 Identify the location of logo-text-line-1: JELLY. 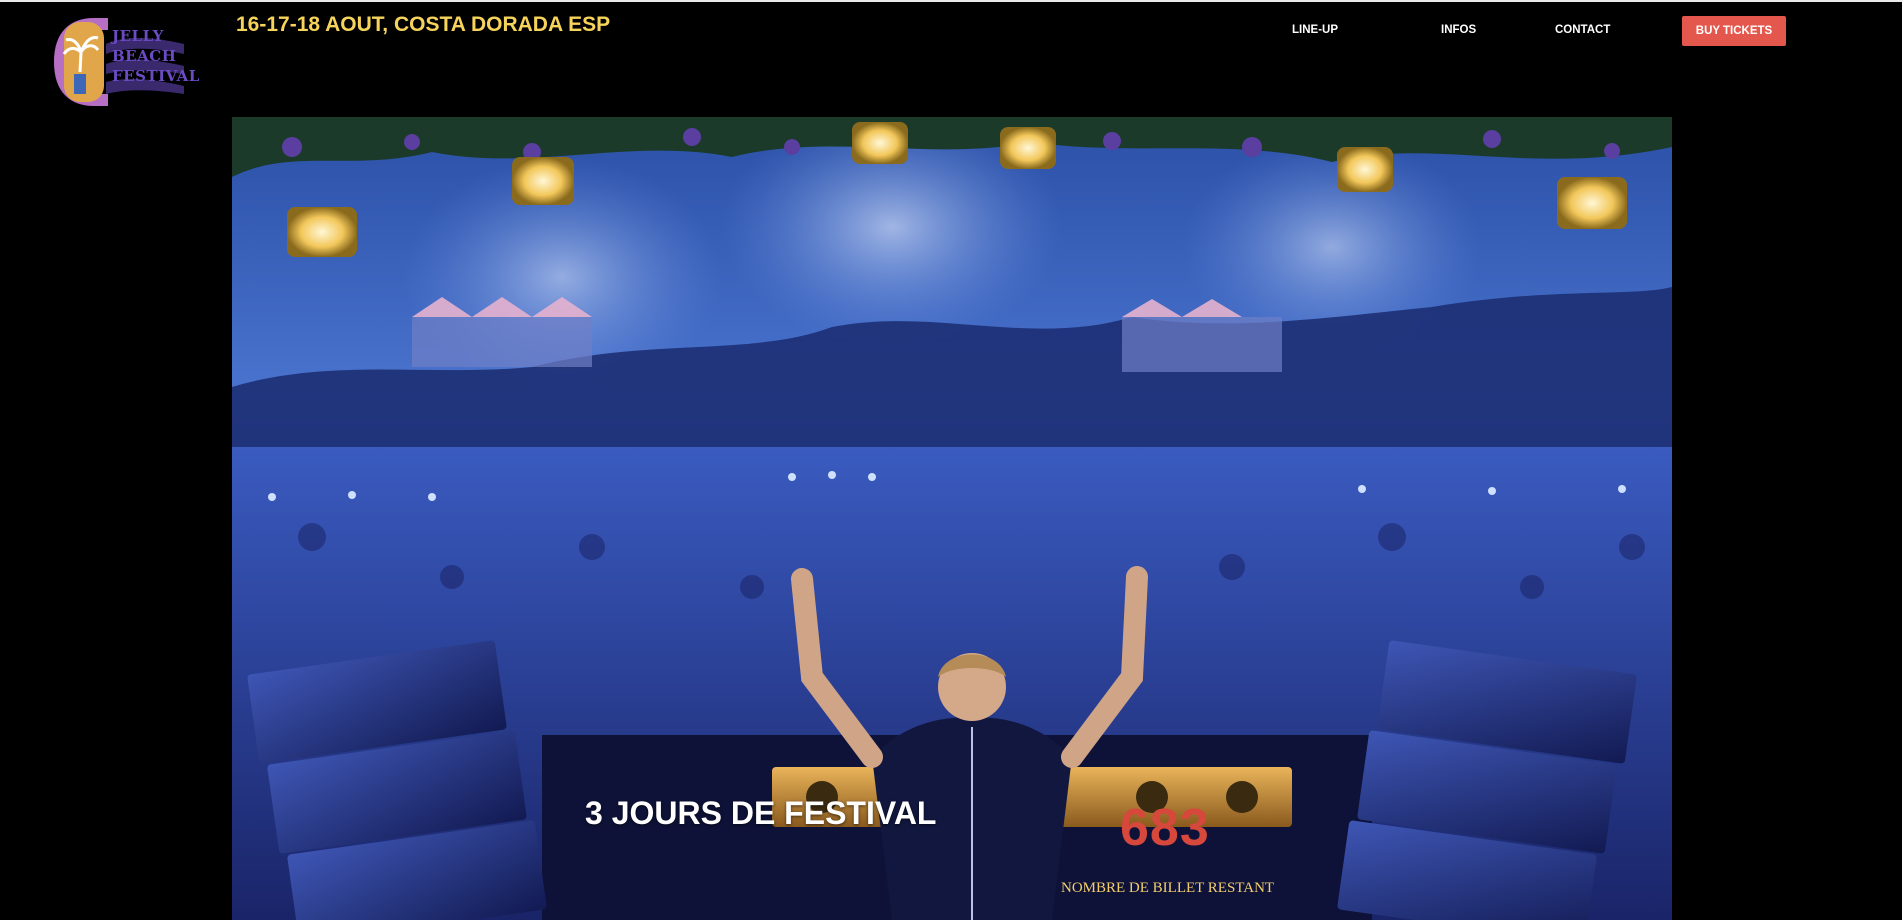
(138, 36).